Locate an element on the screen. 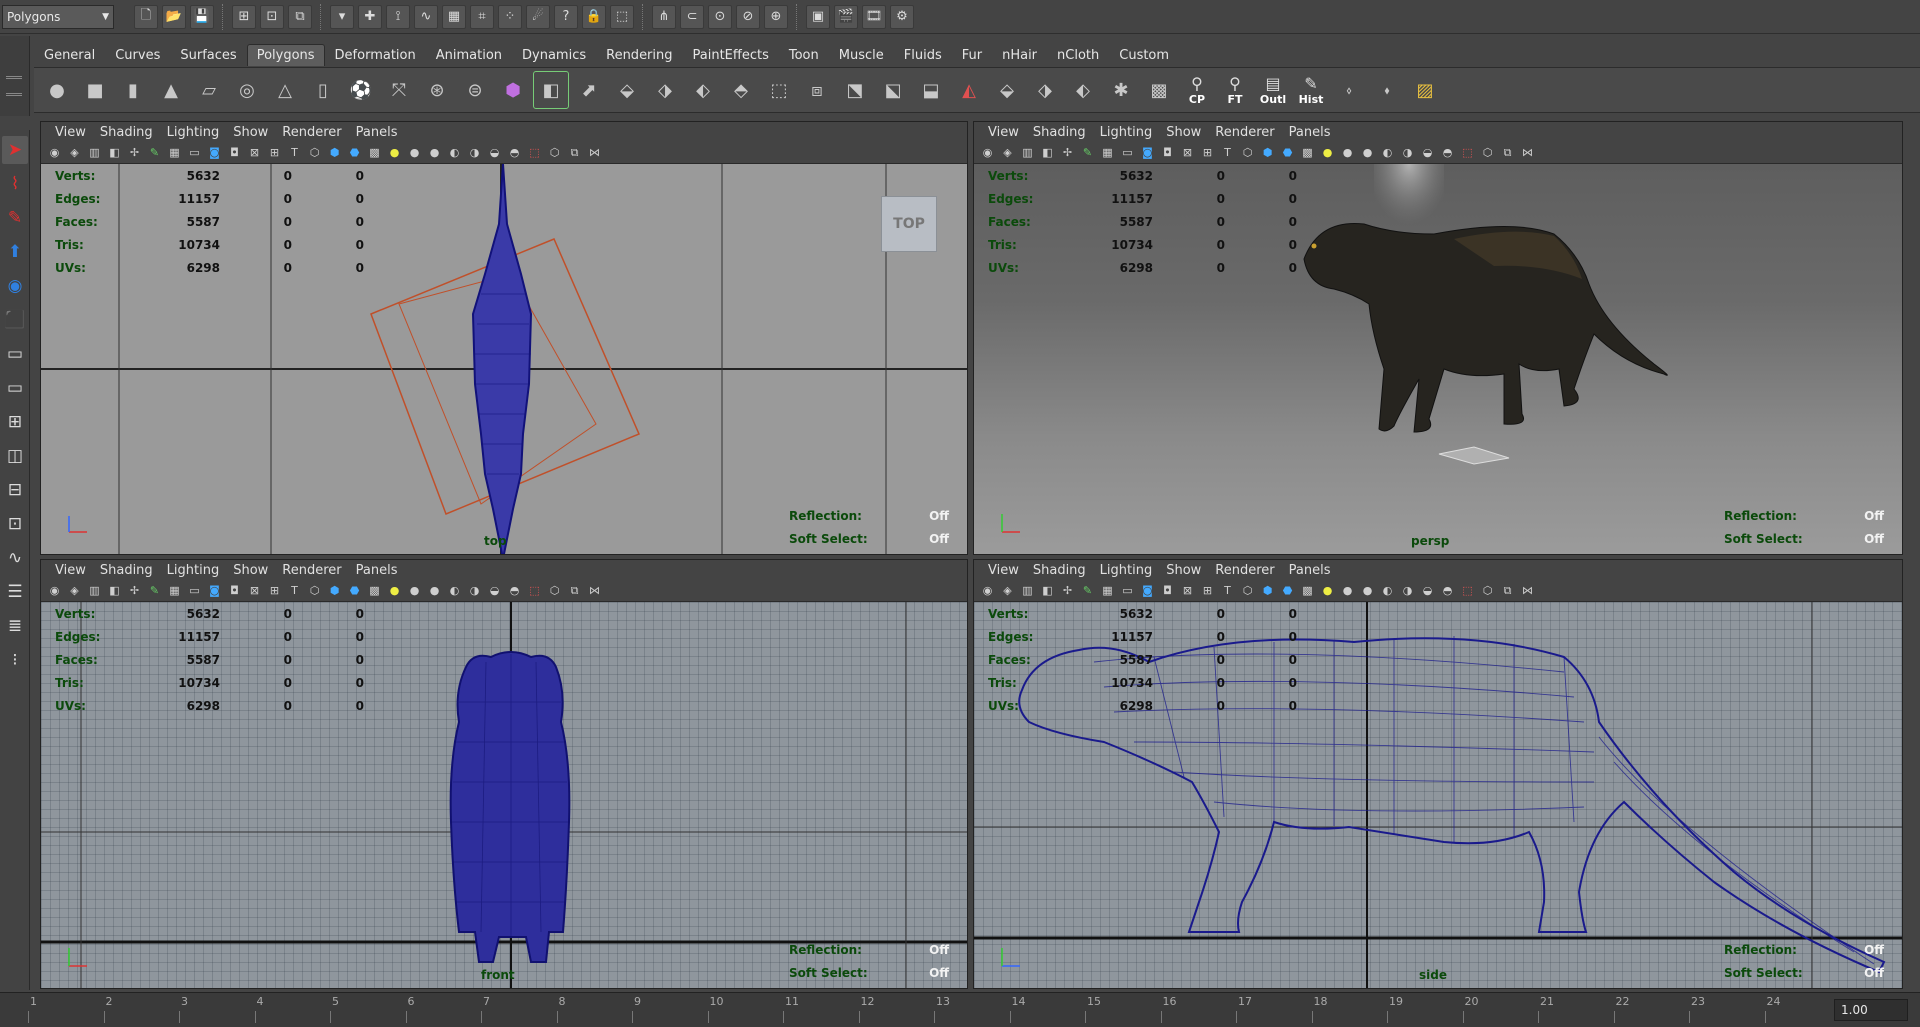  panel-menu-panels: Panels is located at coordinates (1310, 132).